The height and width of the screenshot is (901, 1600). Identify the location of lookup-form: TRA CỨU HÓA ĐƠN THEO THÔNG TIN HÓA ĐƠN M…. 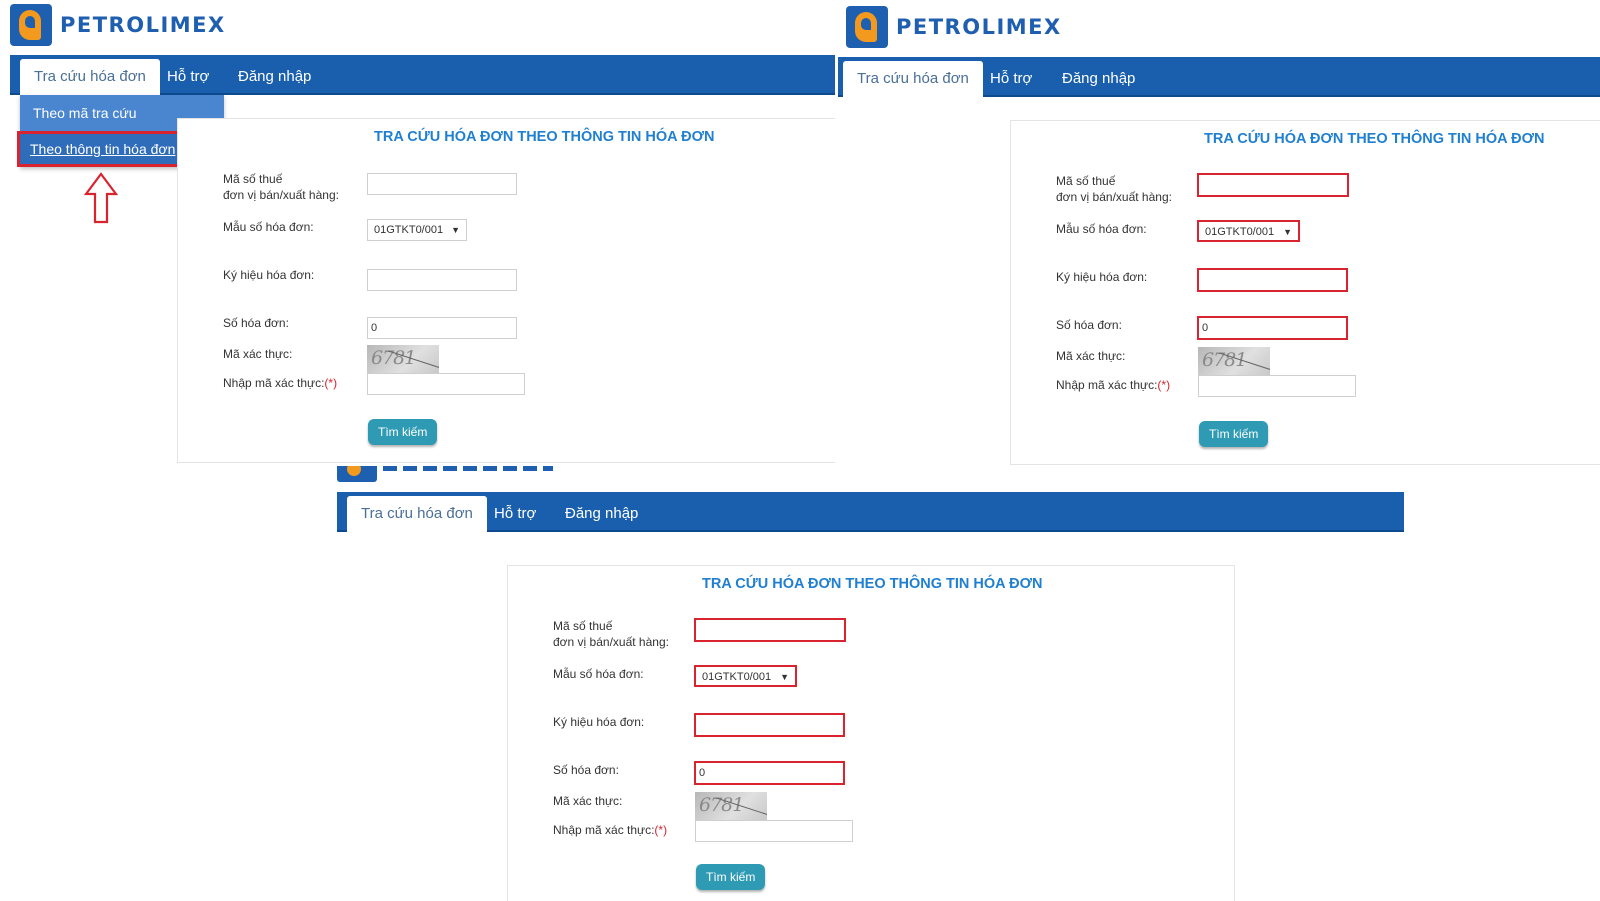
(1305, 292).